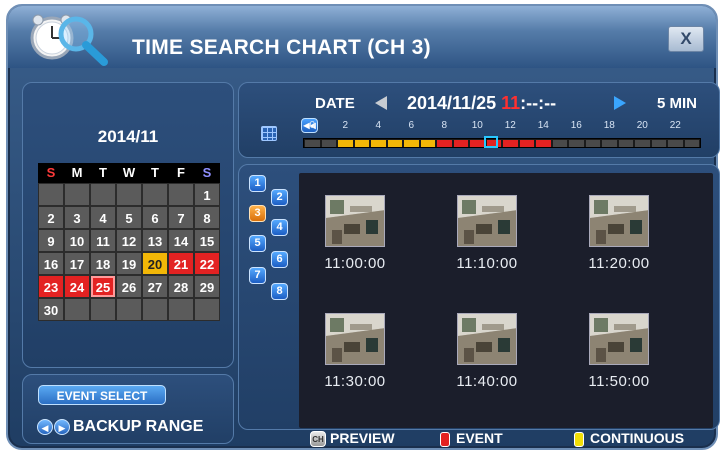 Image resolution: width=724 pixels, height=456 pixels. What do you see at coordinates (181, 240) in the screenshot?
I see `calendar-day: 14` at bounding box center [181, 240].